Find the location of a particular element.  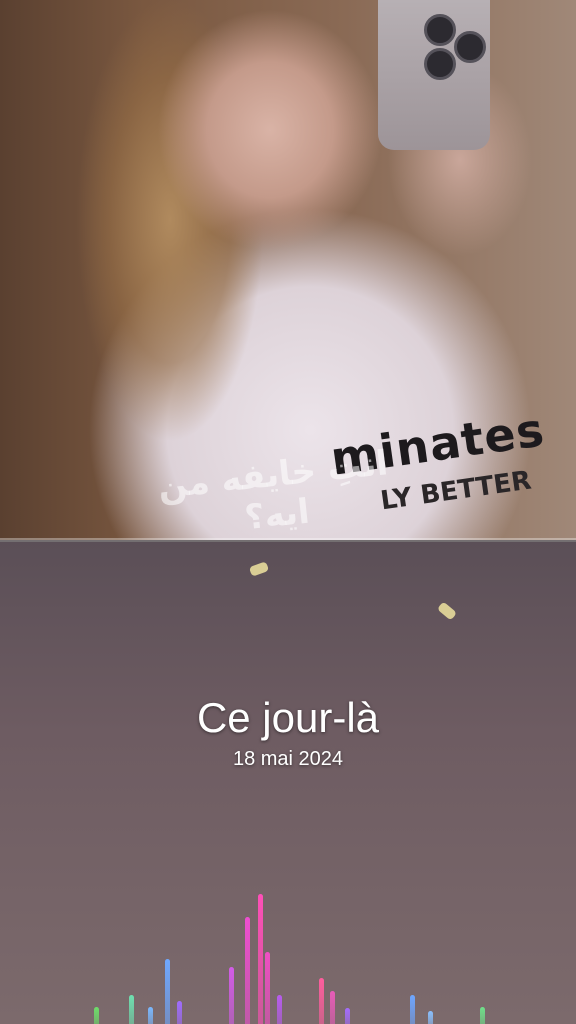

phone-in-mirror is located at coordinates (434, 75).